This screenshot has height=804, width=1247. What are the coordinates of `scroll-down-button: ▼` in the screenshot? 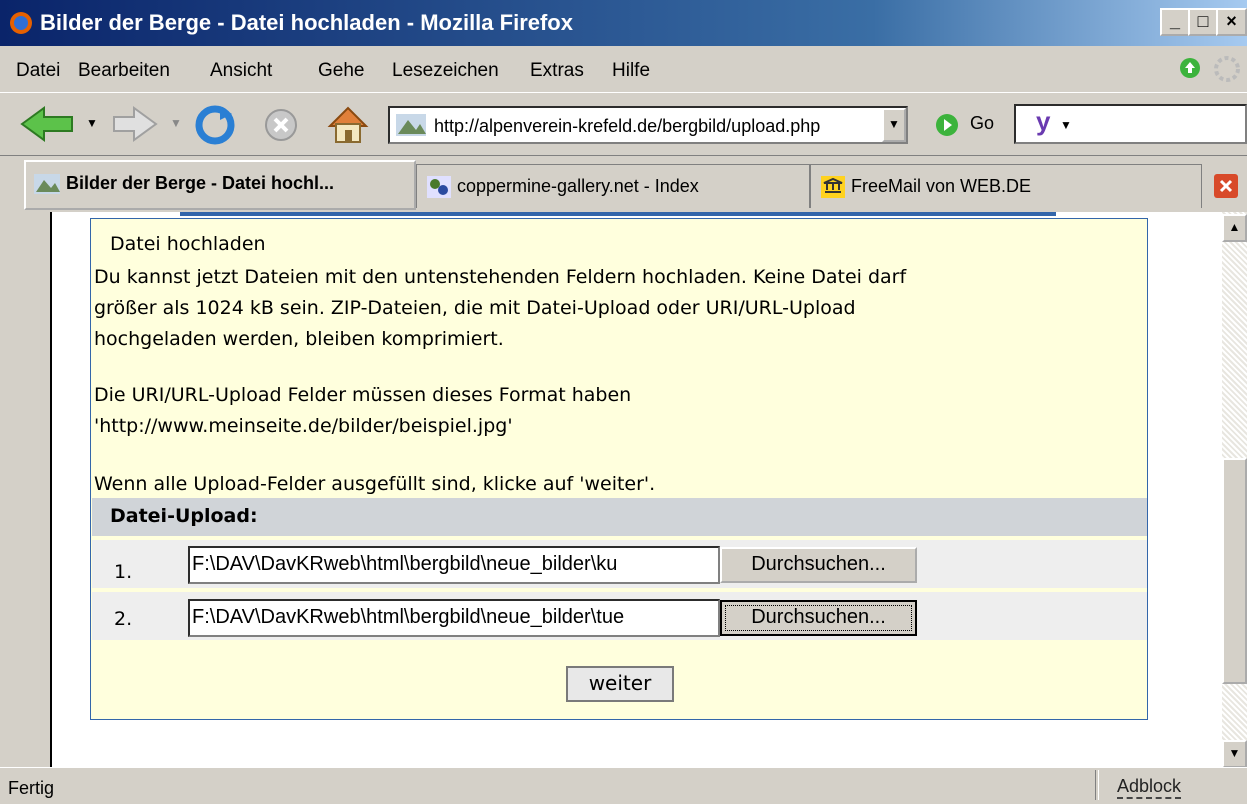 It's located at (1234, 754).